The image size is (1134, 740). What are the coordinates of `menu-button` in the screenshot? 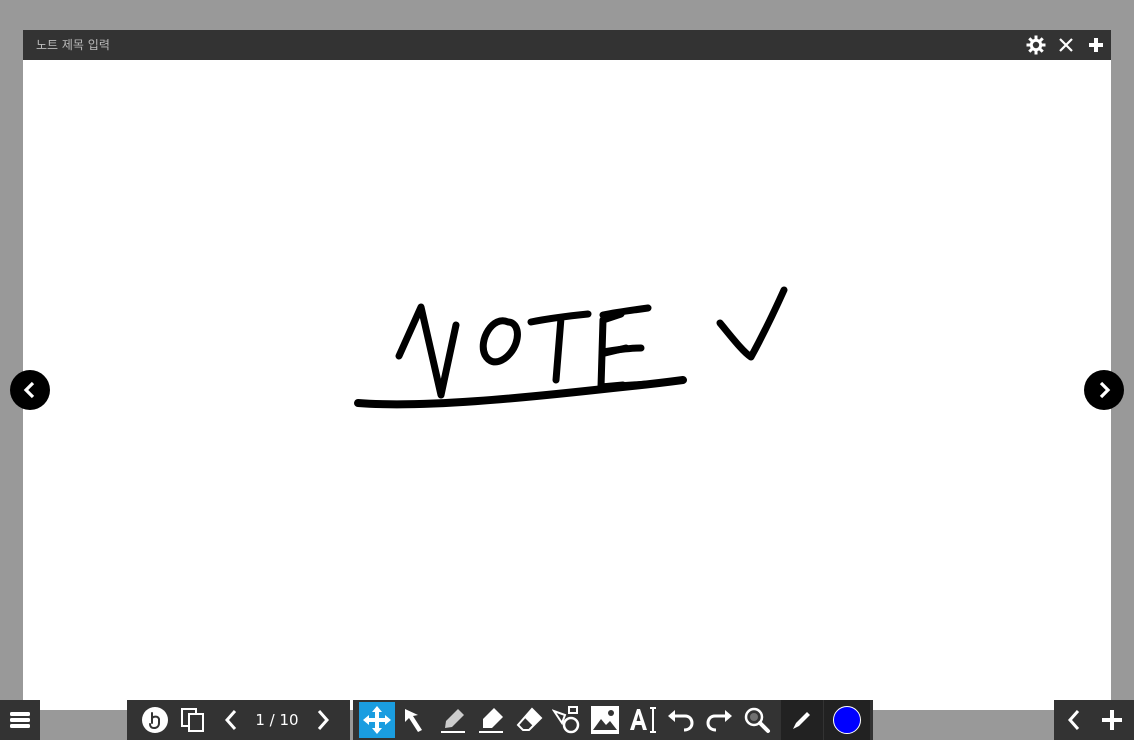 It's located at (20, 720).